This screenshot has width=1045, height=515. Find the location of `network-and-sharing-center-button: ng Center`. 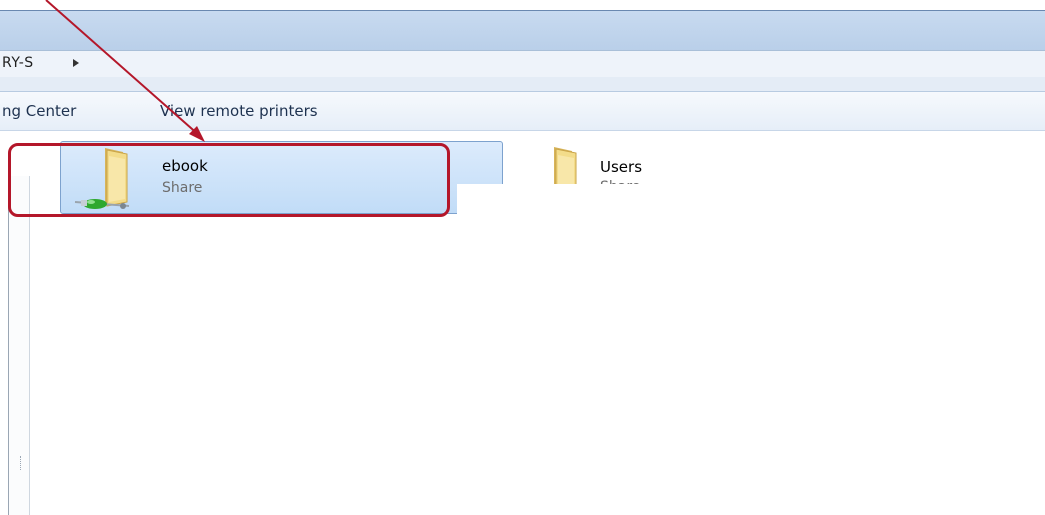

network-and-sharing-center-button: ng Center is located at coordinates (39, 111).